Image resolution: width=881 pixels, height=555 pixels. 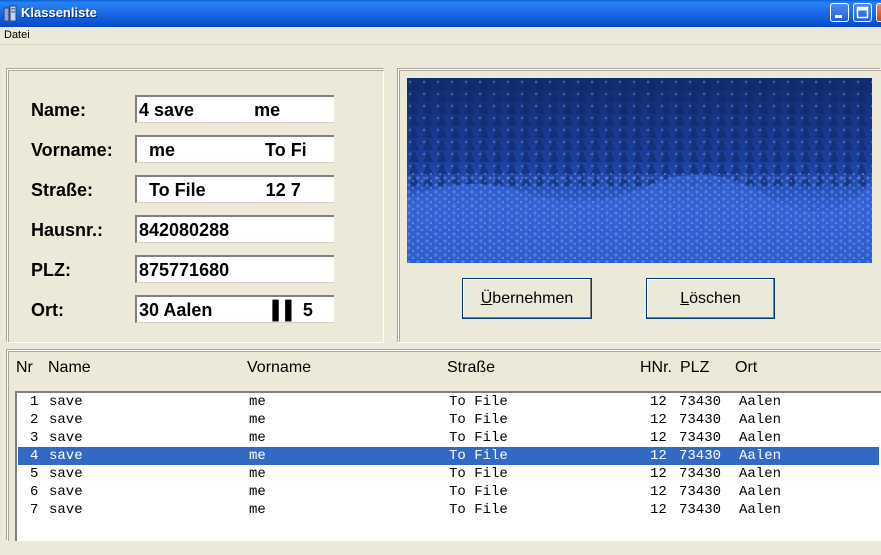 What do you see at coordinates (34, 510) in the screenshot?
I see `cell-nr: 7` at bounding box center [34, 510].